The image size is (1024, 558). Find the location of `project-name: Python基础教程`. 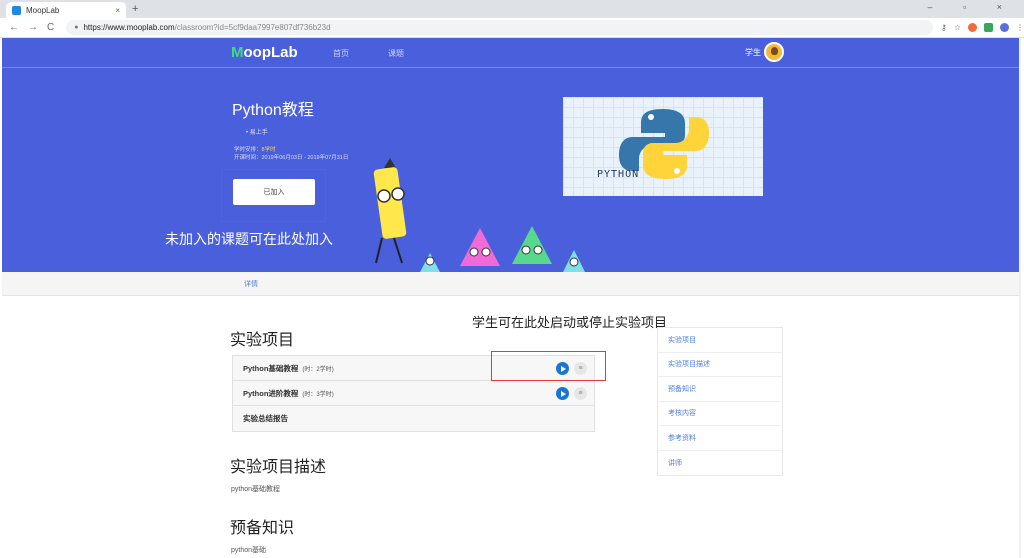

project-name: Python基础教程 is located at coordinates (271, 368).